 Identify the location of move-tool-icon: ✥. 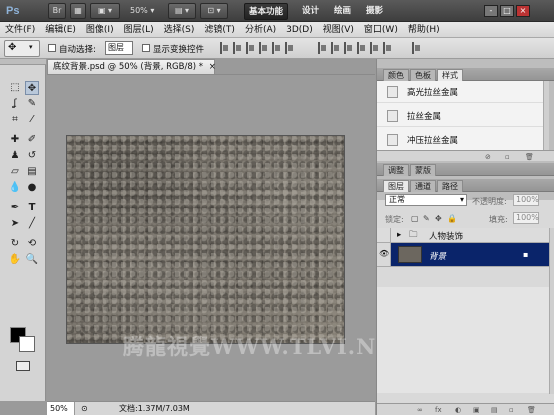
(32, 88).